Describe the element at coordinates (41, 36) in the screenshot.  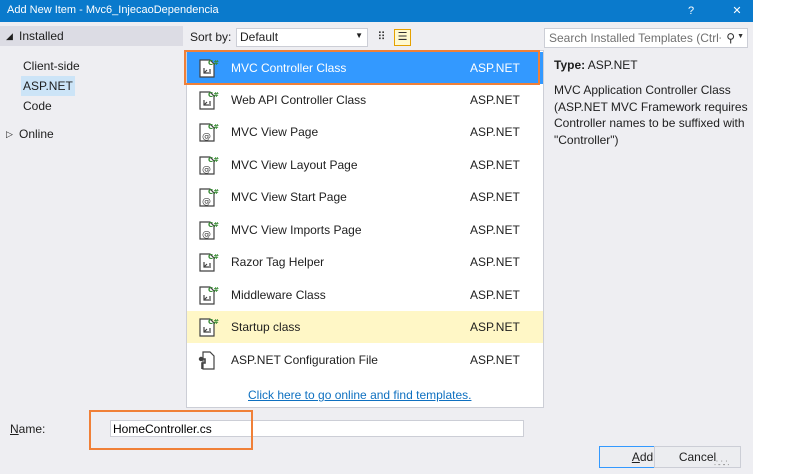
I see `tree-node-label: Installed` at that location.